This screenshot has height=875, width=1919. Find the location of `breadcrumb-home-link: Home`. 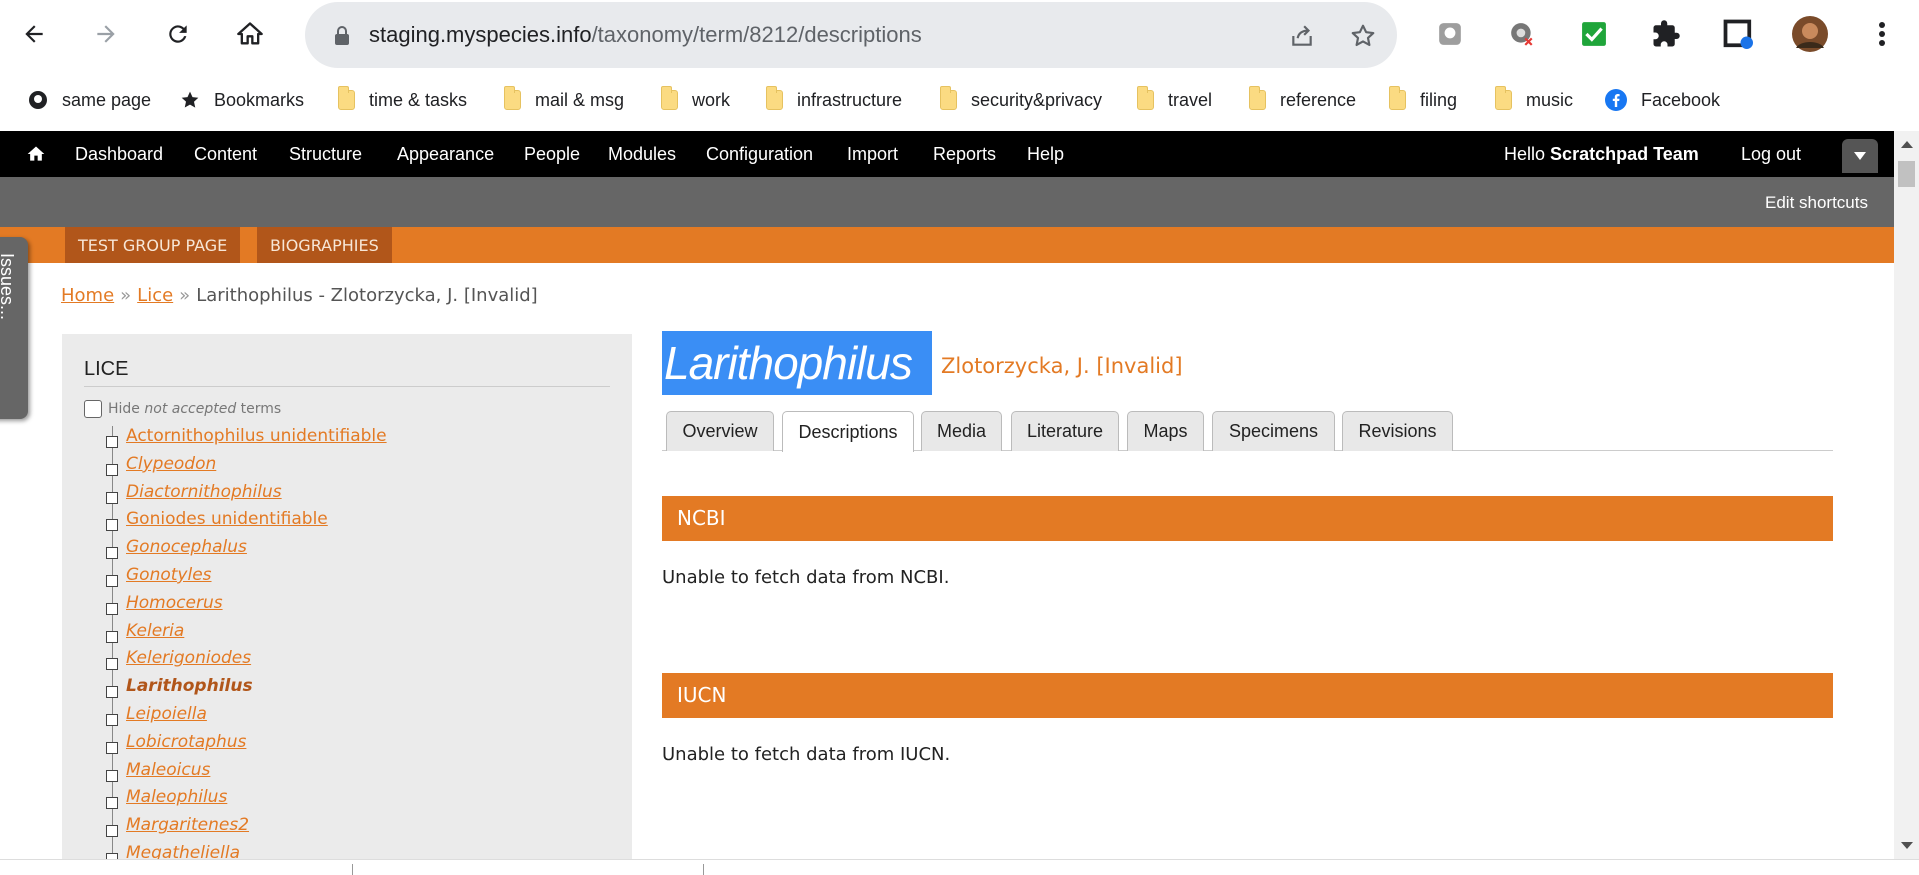

breadcrumb-home-link: Home is located at coordinates (87, 295).